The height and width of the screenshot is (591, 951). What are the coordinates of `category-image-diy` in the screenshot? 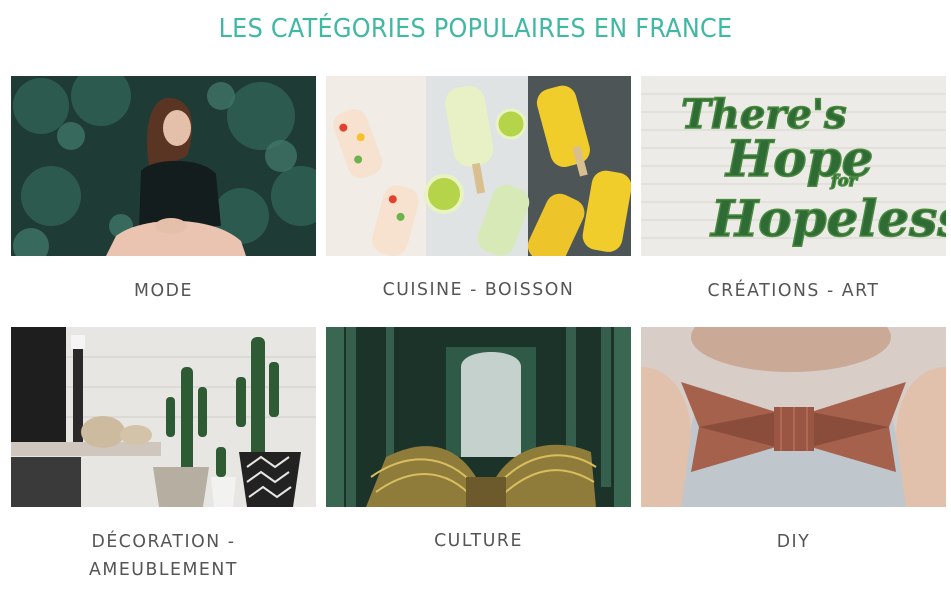 It's located at (793, 417).